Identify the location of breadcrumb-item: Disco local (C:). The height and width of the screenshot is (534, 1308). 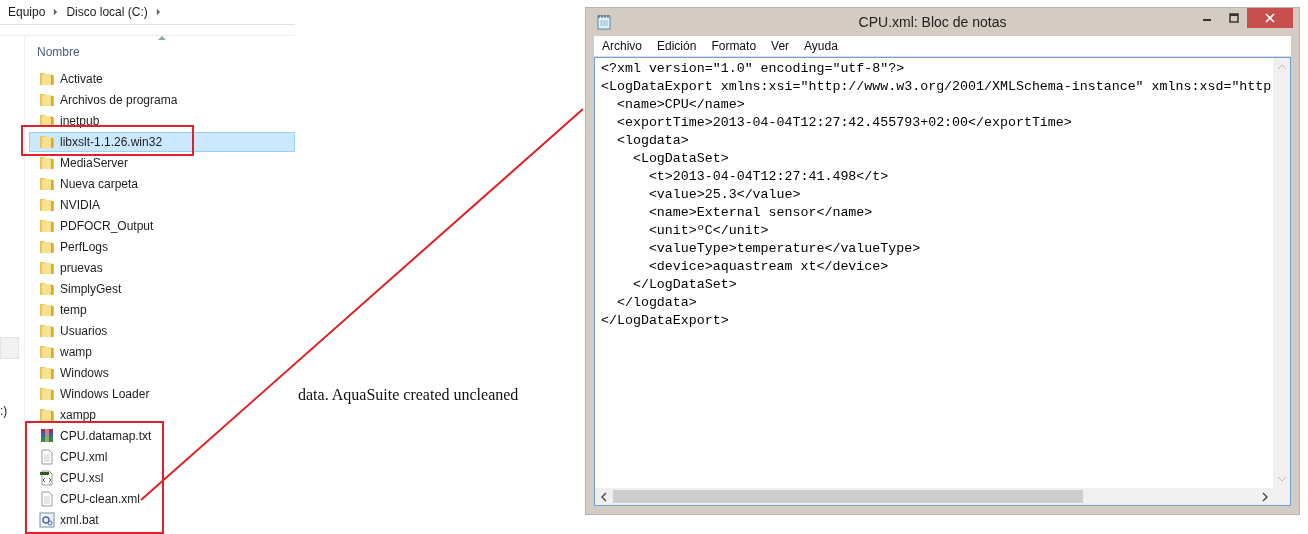
(107, 12).